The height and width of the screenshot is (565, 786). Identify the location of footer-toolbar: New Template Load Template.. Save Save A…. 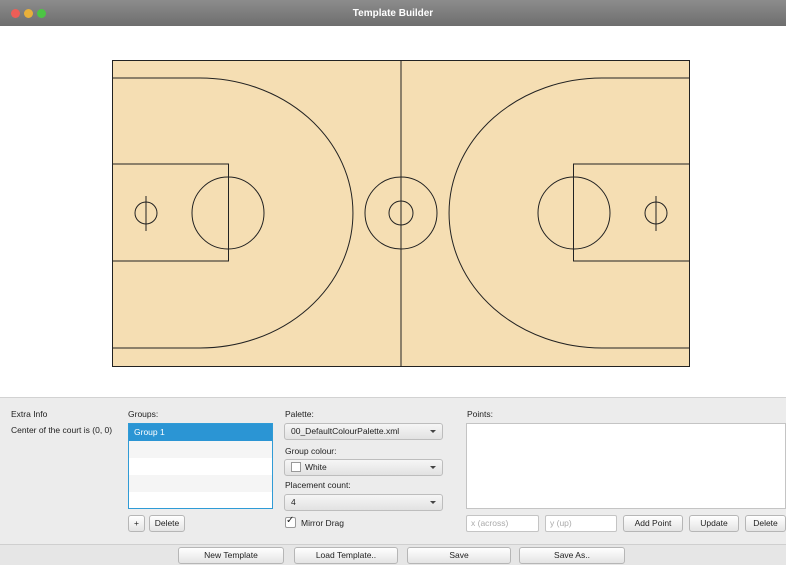
(393, 554).